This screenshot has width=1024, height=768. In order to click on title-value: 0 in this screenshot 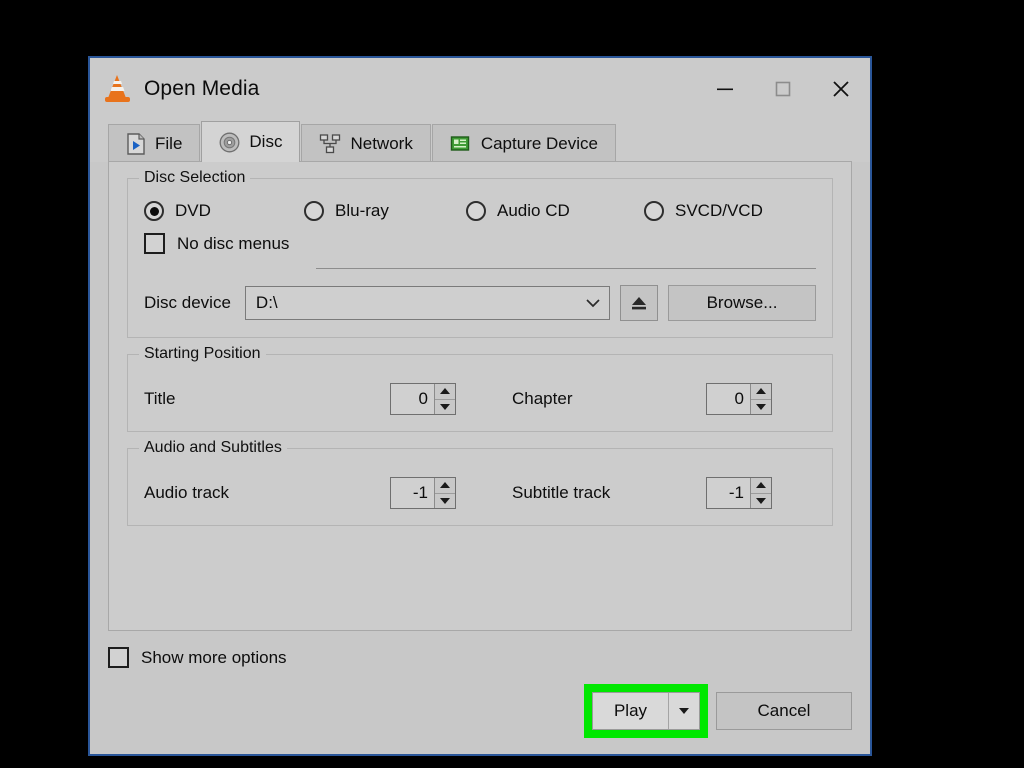, I will do `click(423, 398)`.